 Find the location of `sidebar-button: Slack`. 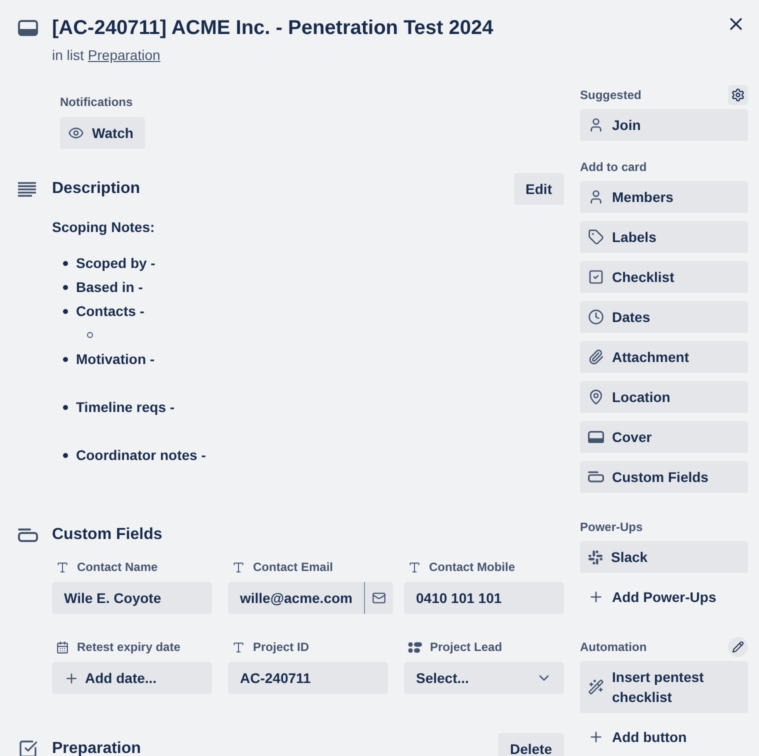

sidebar-button: Slack is located at coordinates (664, 557).